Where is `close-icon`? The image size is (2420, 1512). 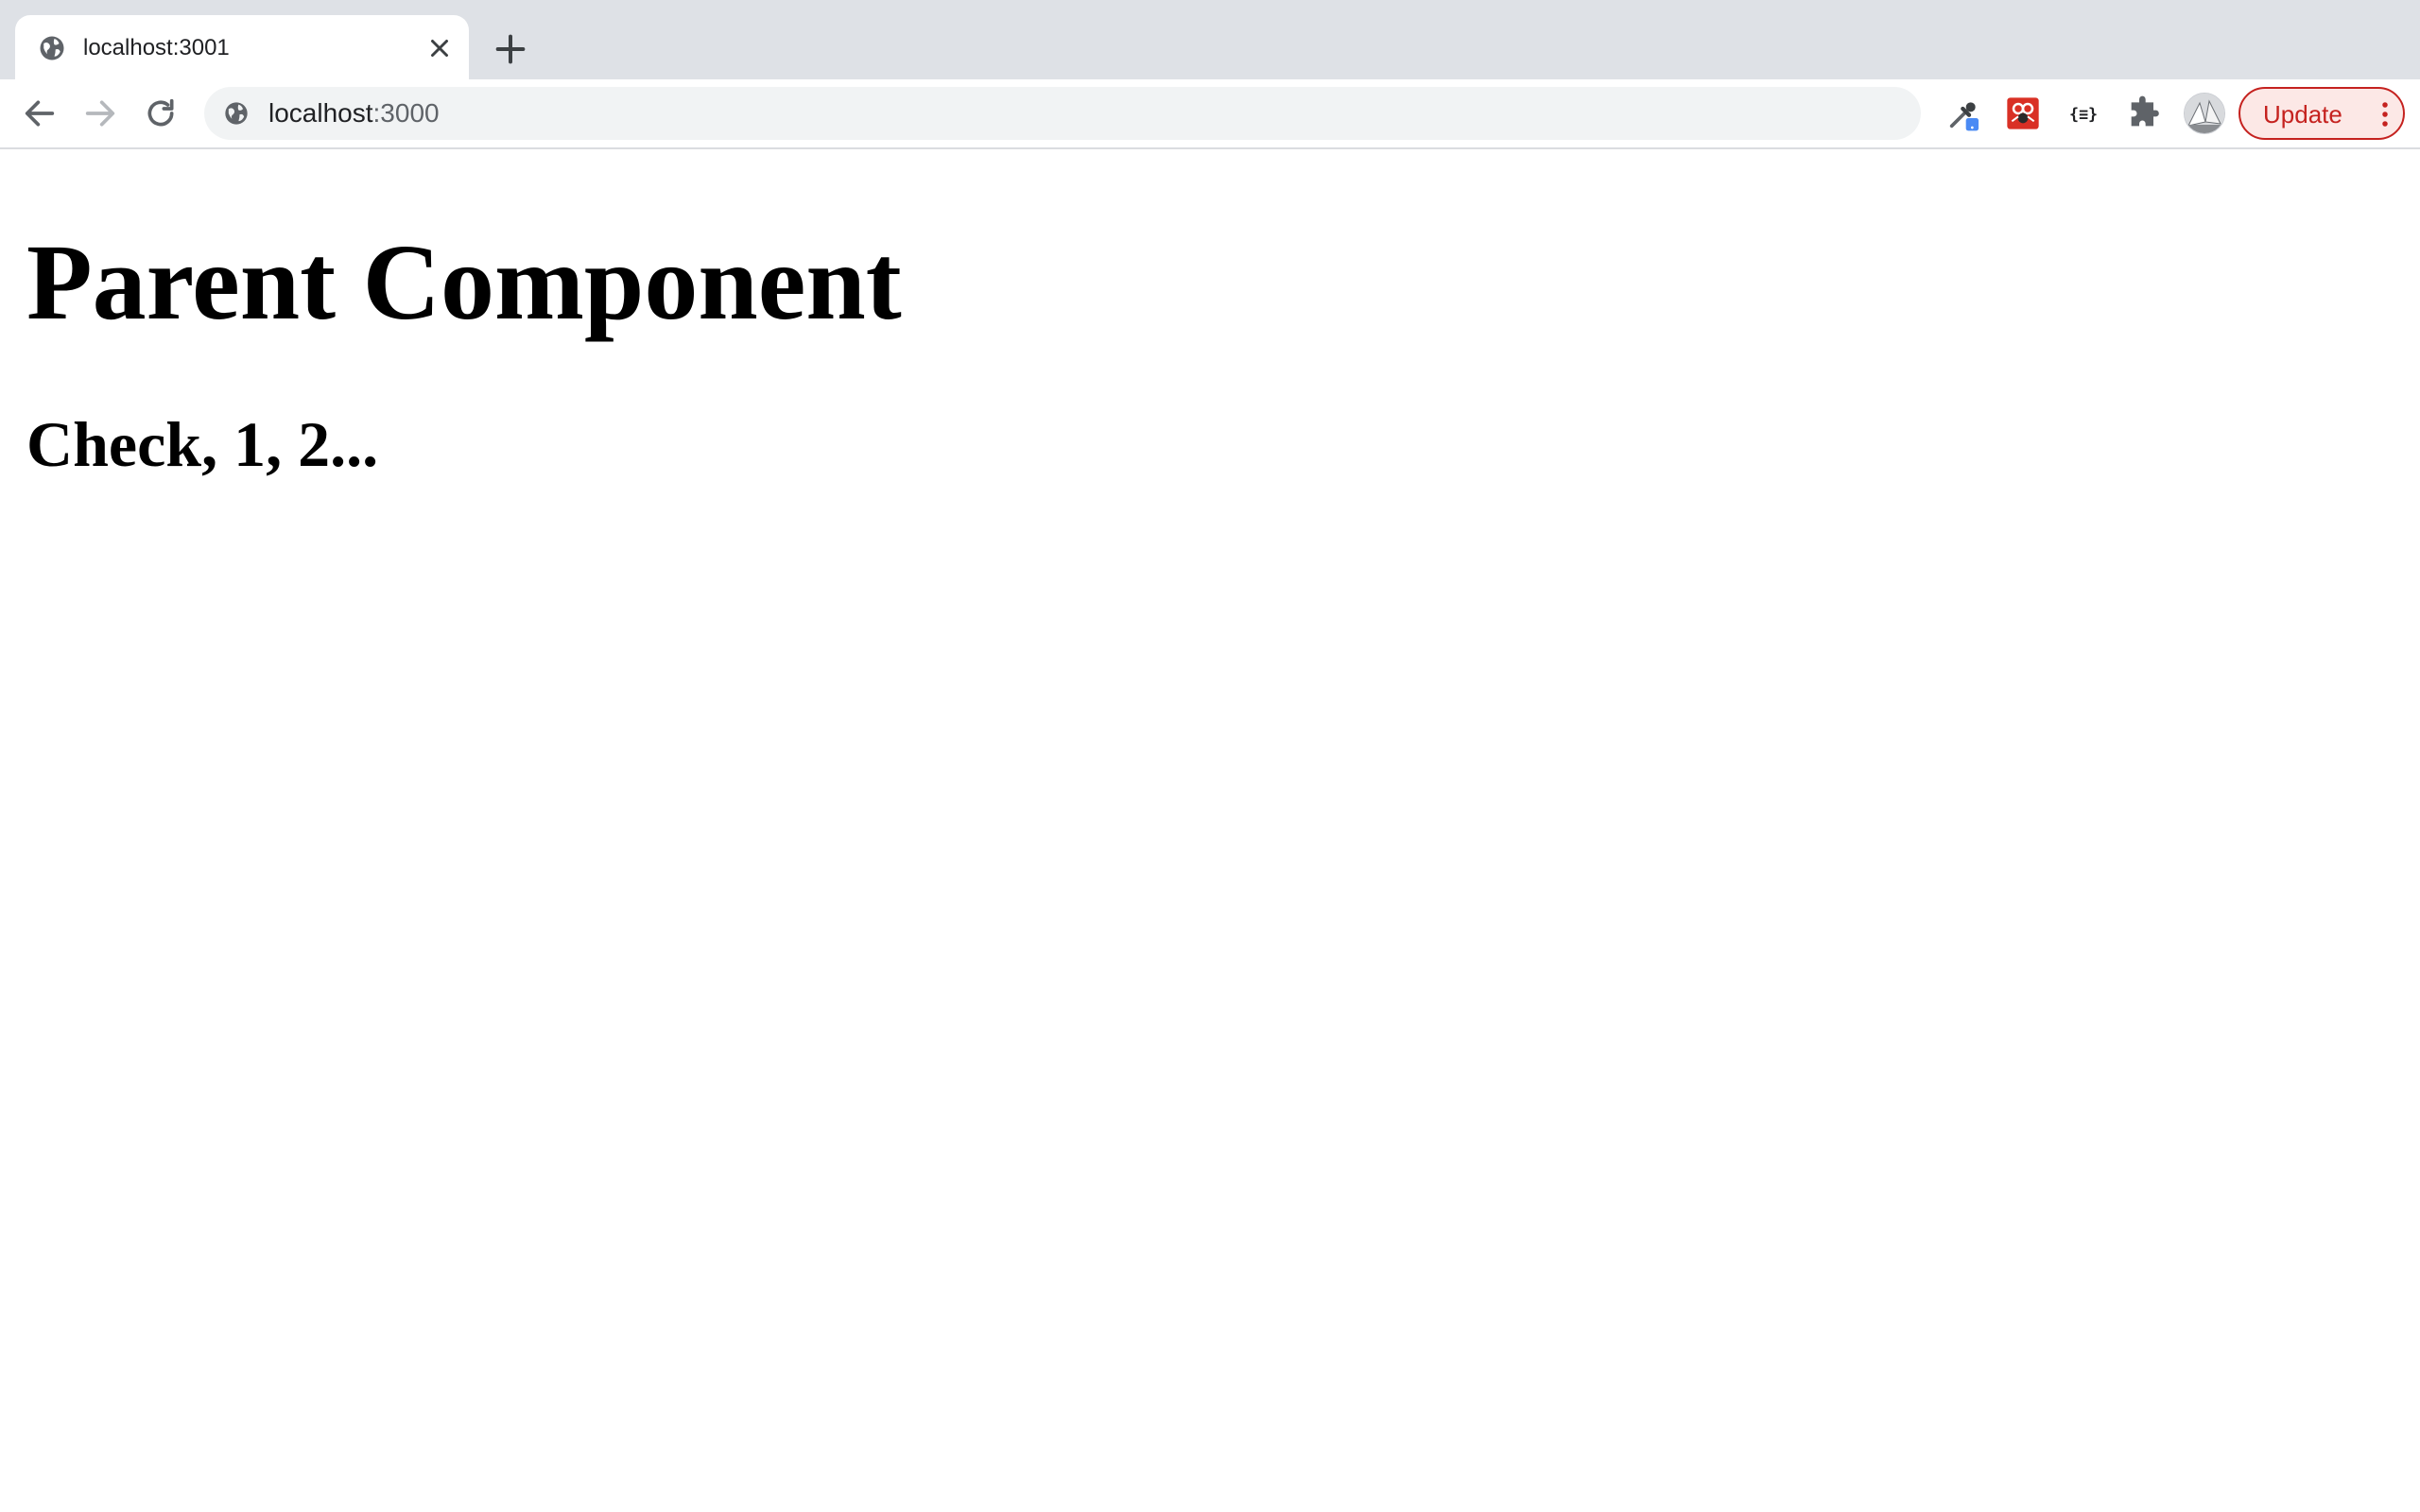 close-icon is located at coordinates (439, 48).